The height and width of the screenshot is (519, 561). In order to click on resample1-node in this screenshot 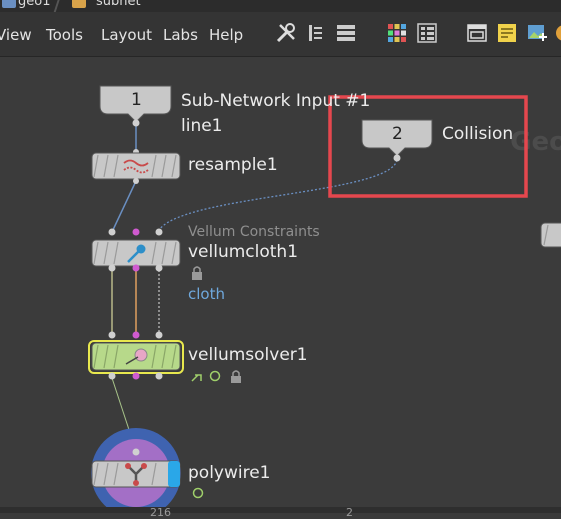, I will do `click(136, 166)`.